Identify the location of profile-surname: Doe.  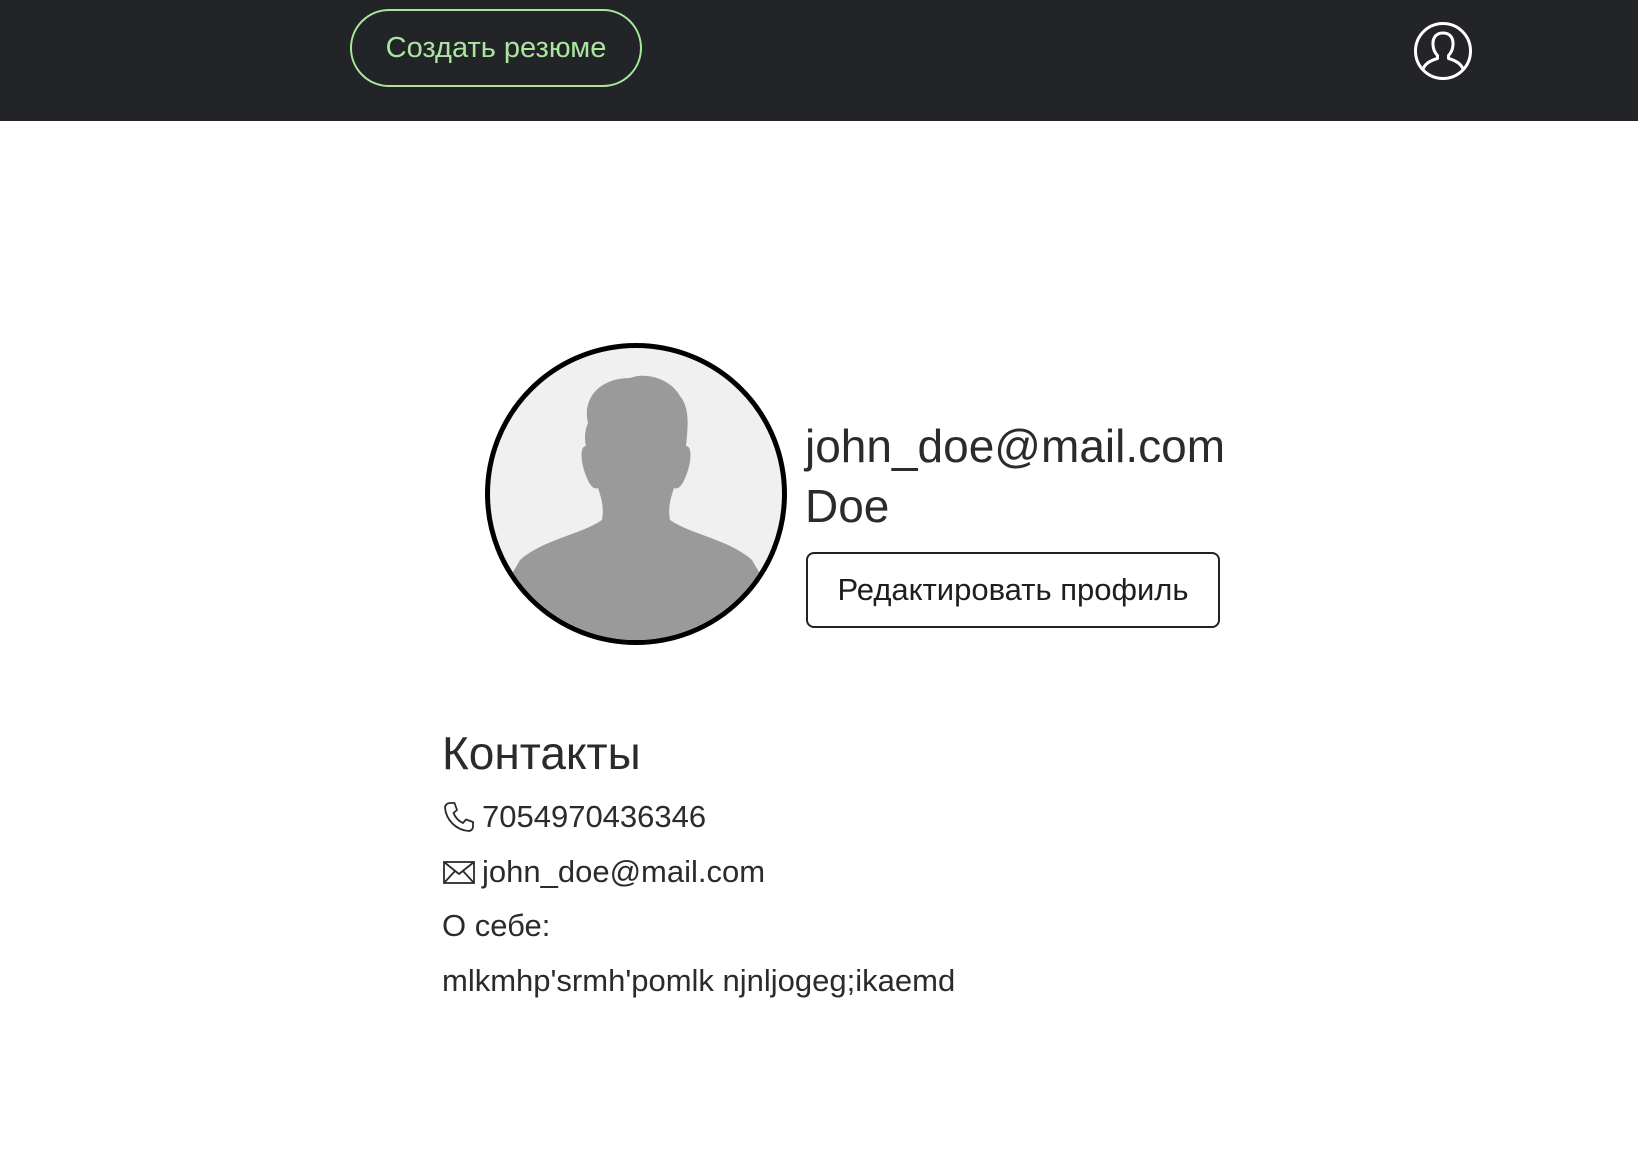
(847, 506).